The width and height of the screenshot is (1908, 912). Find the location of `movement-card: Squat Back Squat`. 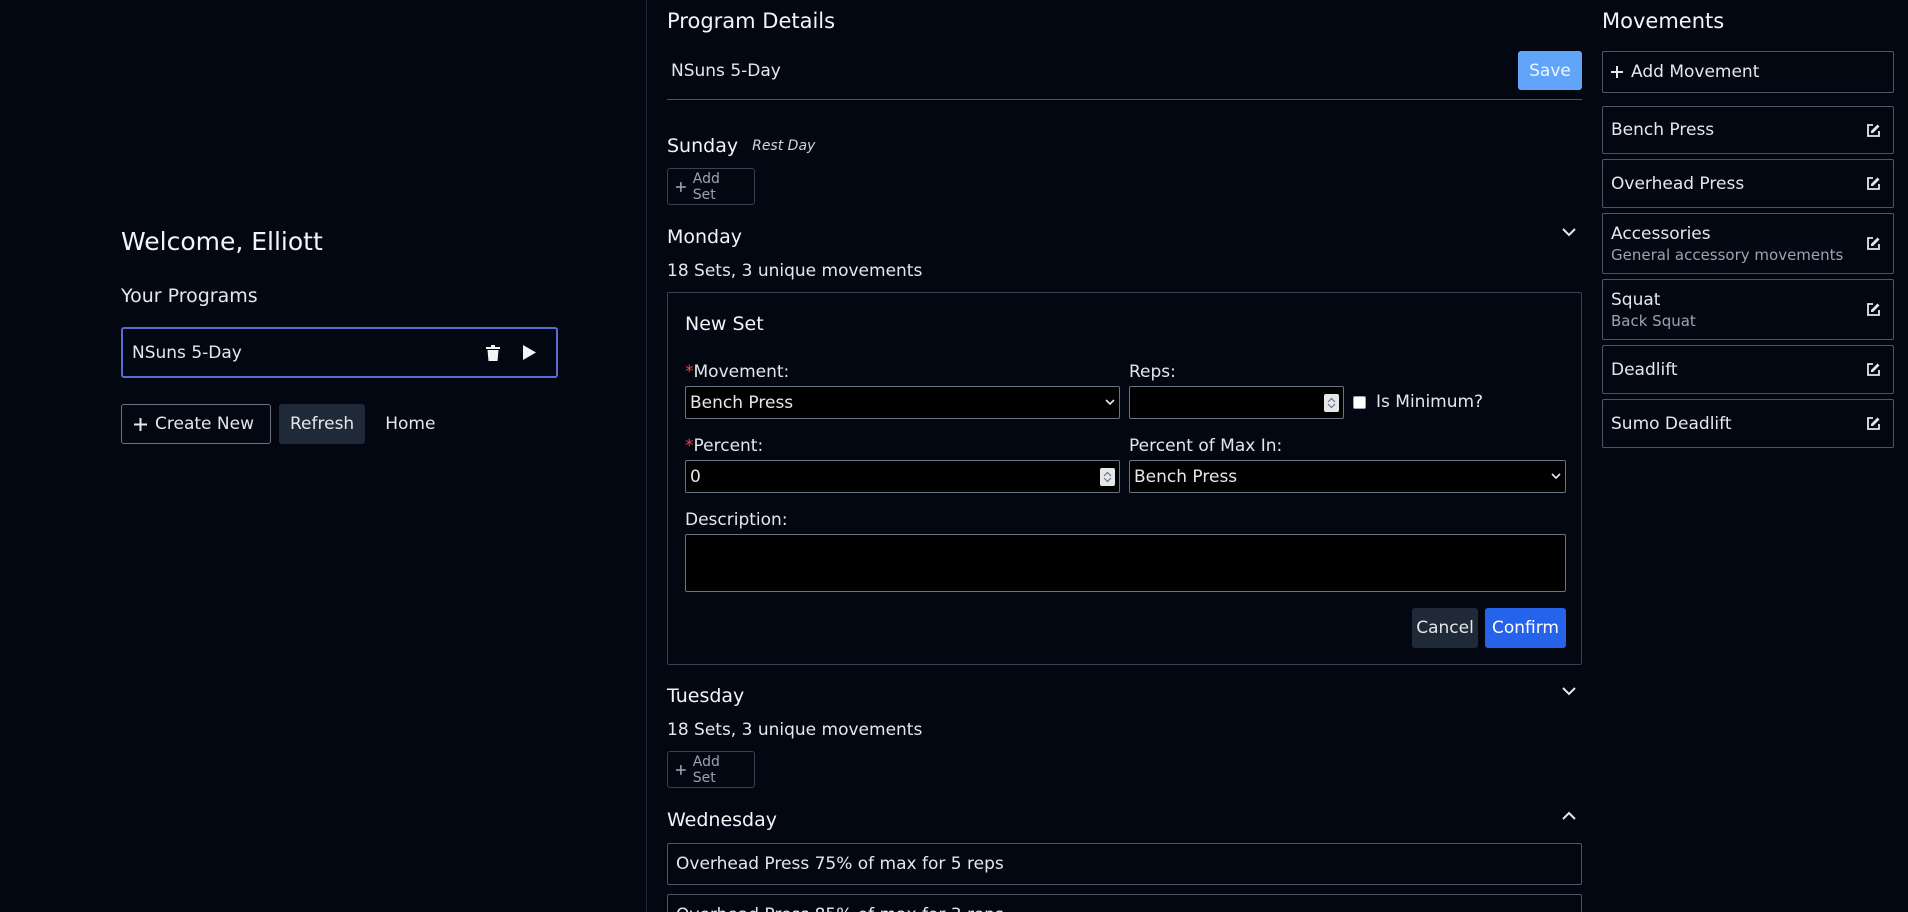

movement-card: Squat Back Squat is located at coordinates (1748, 309).